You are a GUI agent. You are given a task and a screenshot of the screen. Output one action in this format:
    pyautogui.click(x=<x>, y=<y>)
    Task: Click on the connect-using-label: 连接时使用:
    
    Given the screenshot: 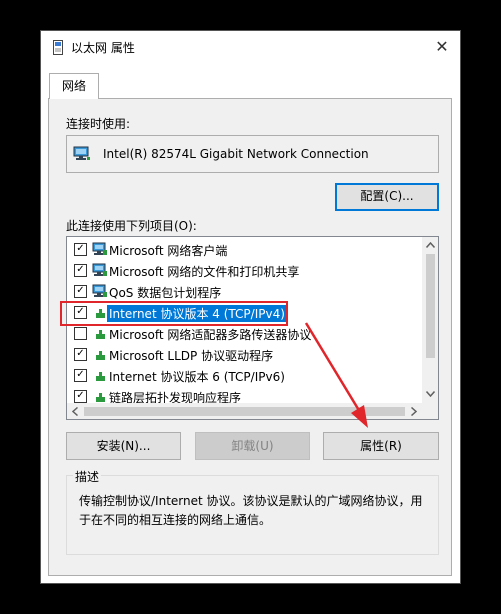 What is the action you would take?
    pyautogui.click(x=98, y=124)
    